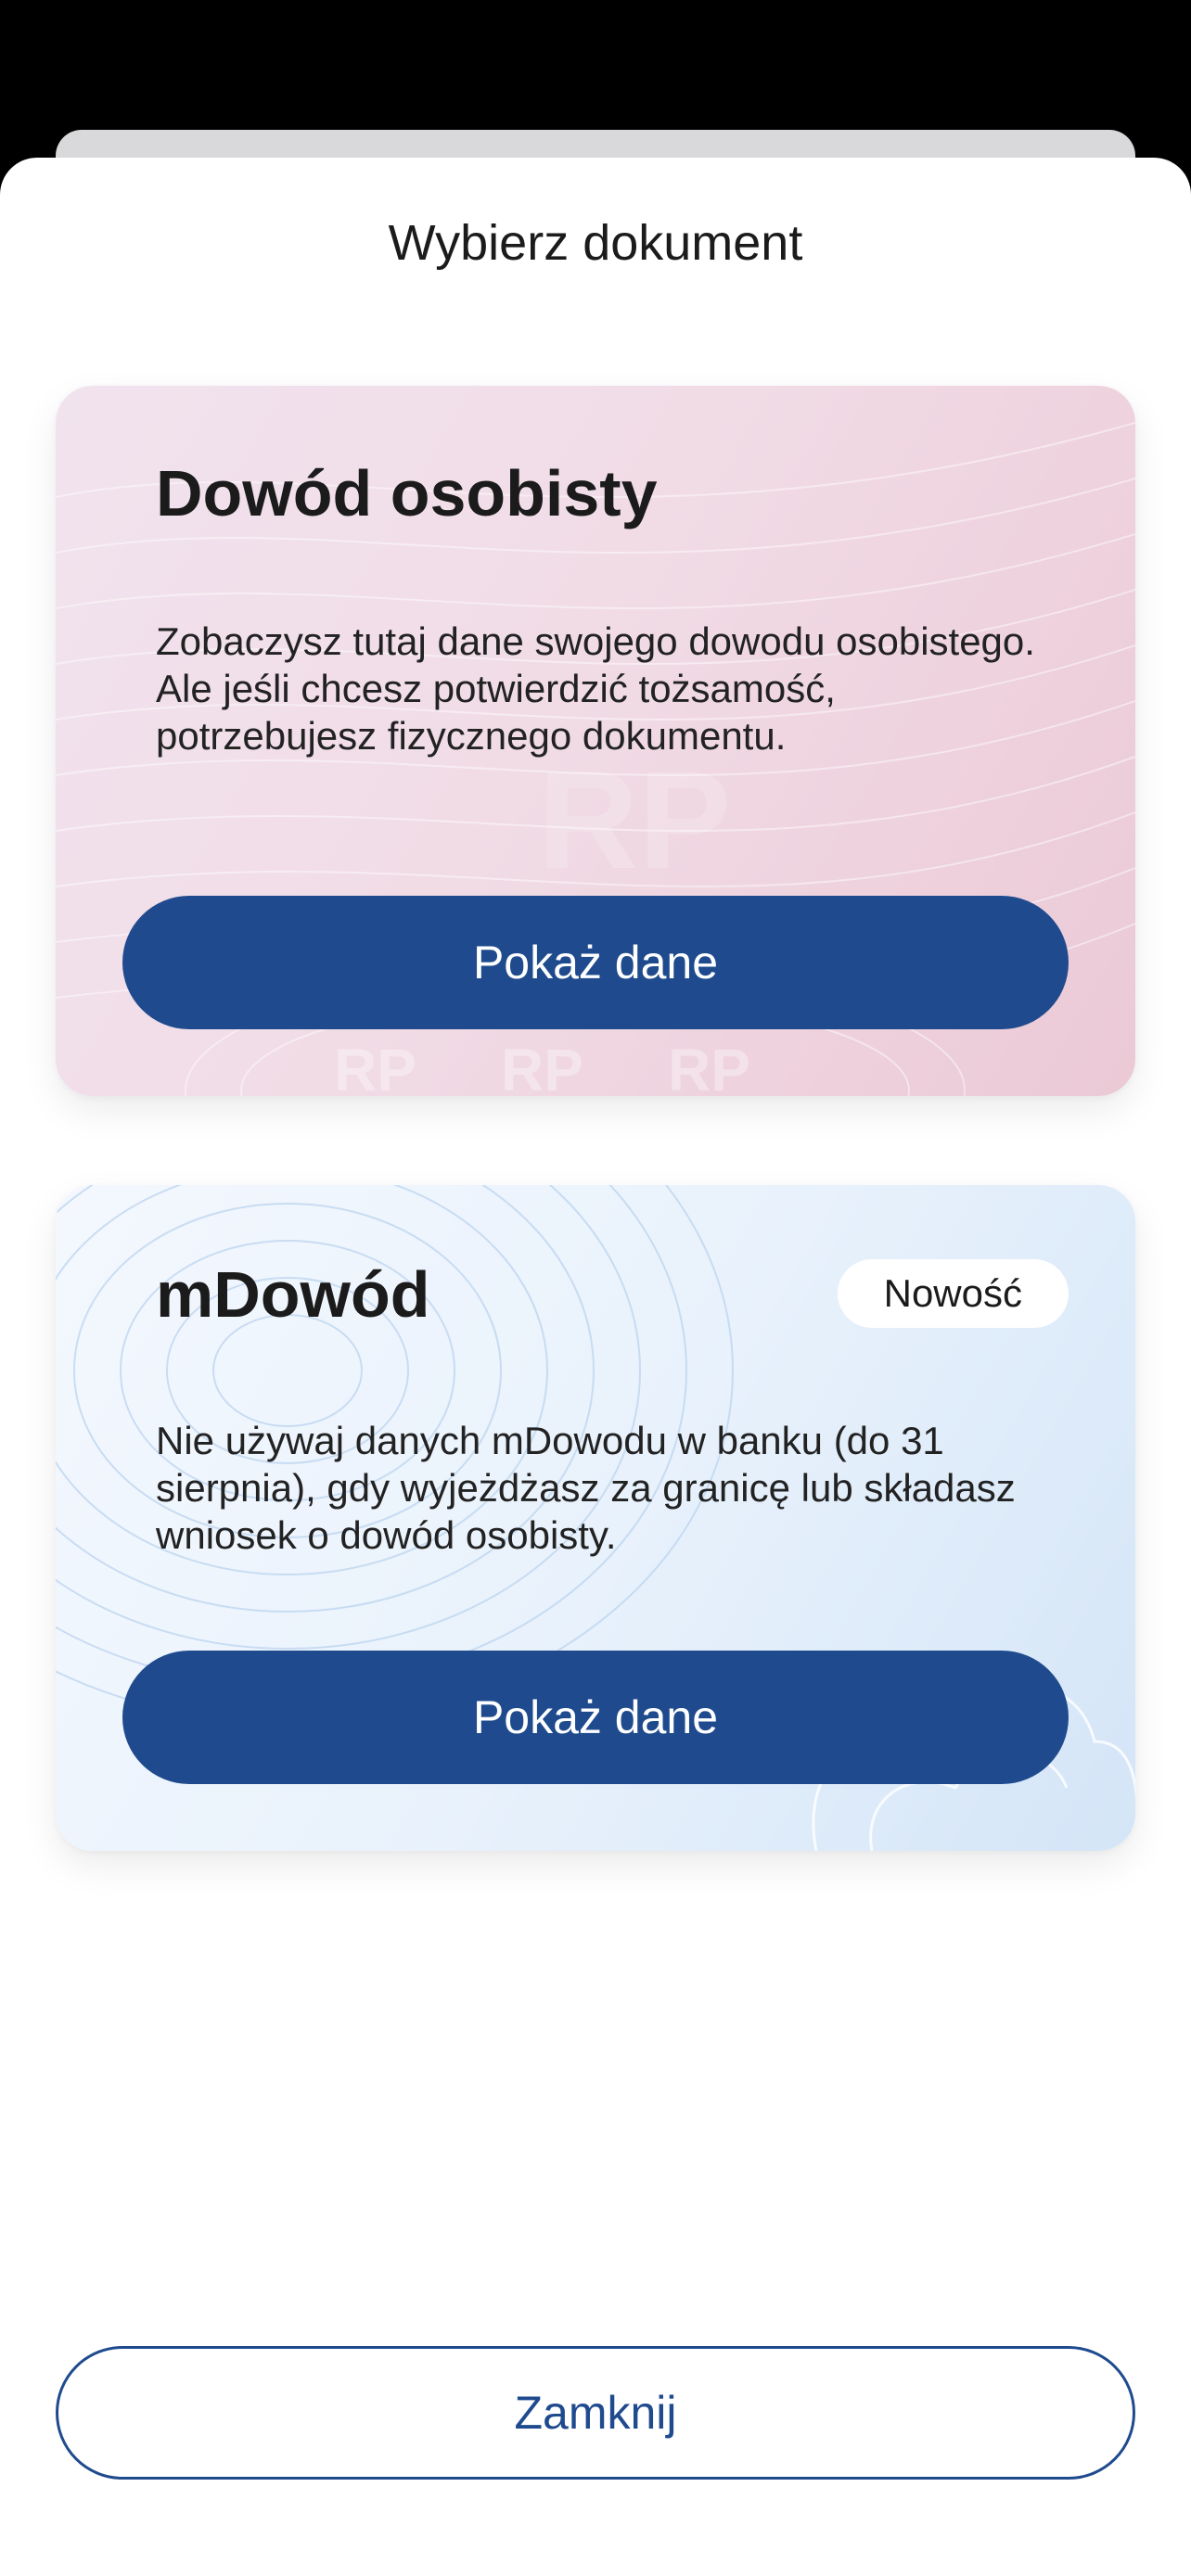 The height and width of the screenshot is (2576, 1191). Describe the element at coordinates (595, 243) in the screenshot. I see `sheet-title: Wybierz dokument` at that location.